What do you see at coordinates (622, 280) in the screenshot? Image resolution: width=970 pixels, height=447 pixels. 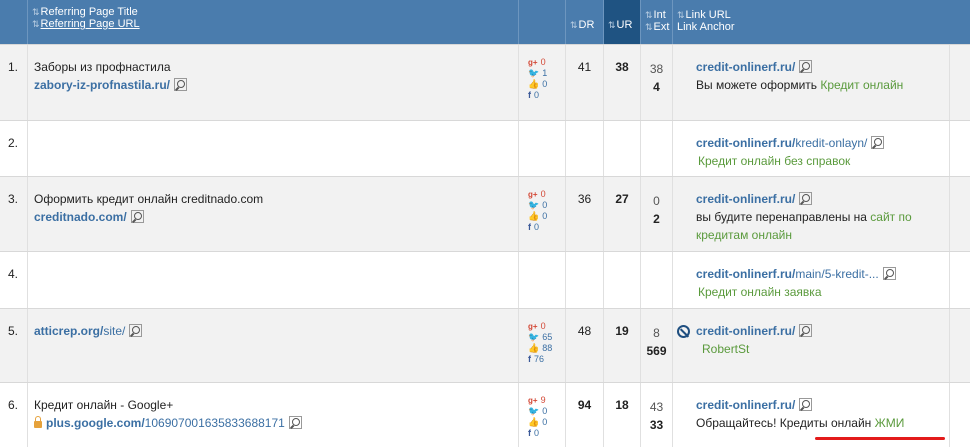 I see `ur-value` at bounding box center [622, 280].